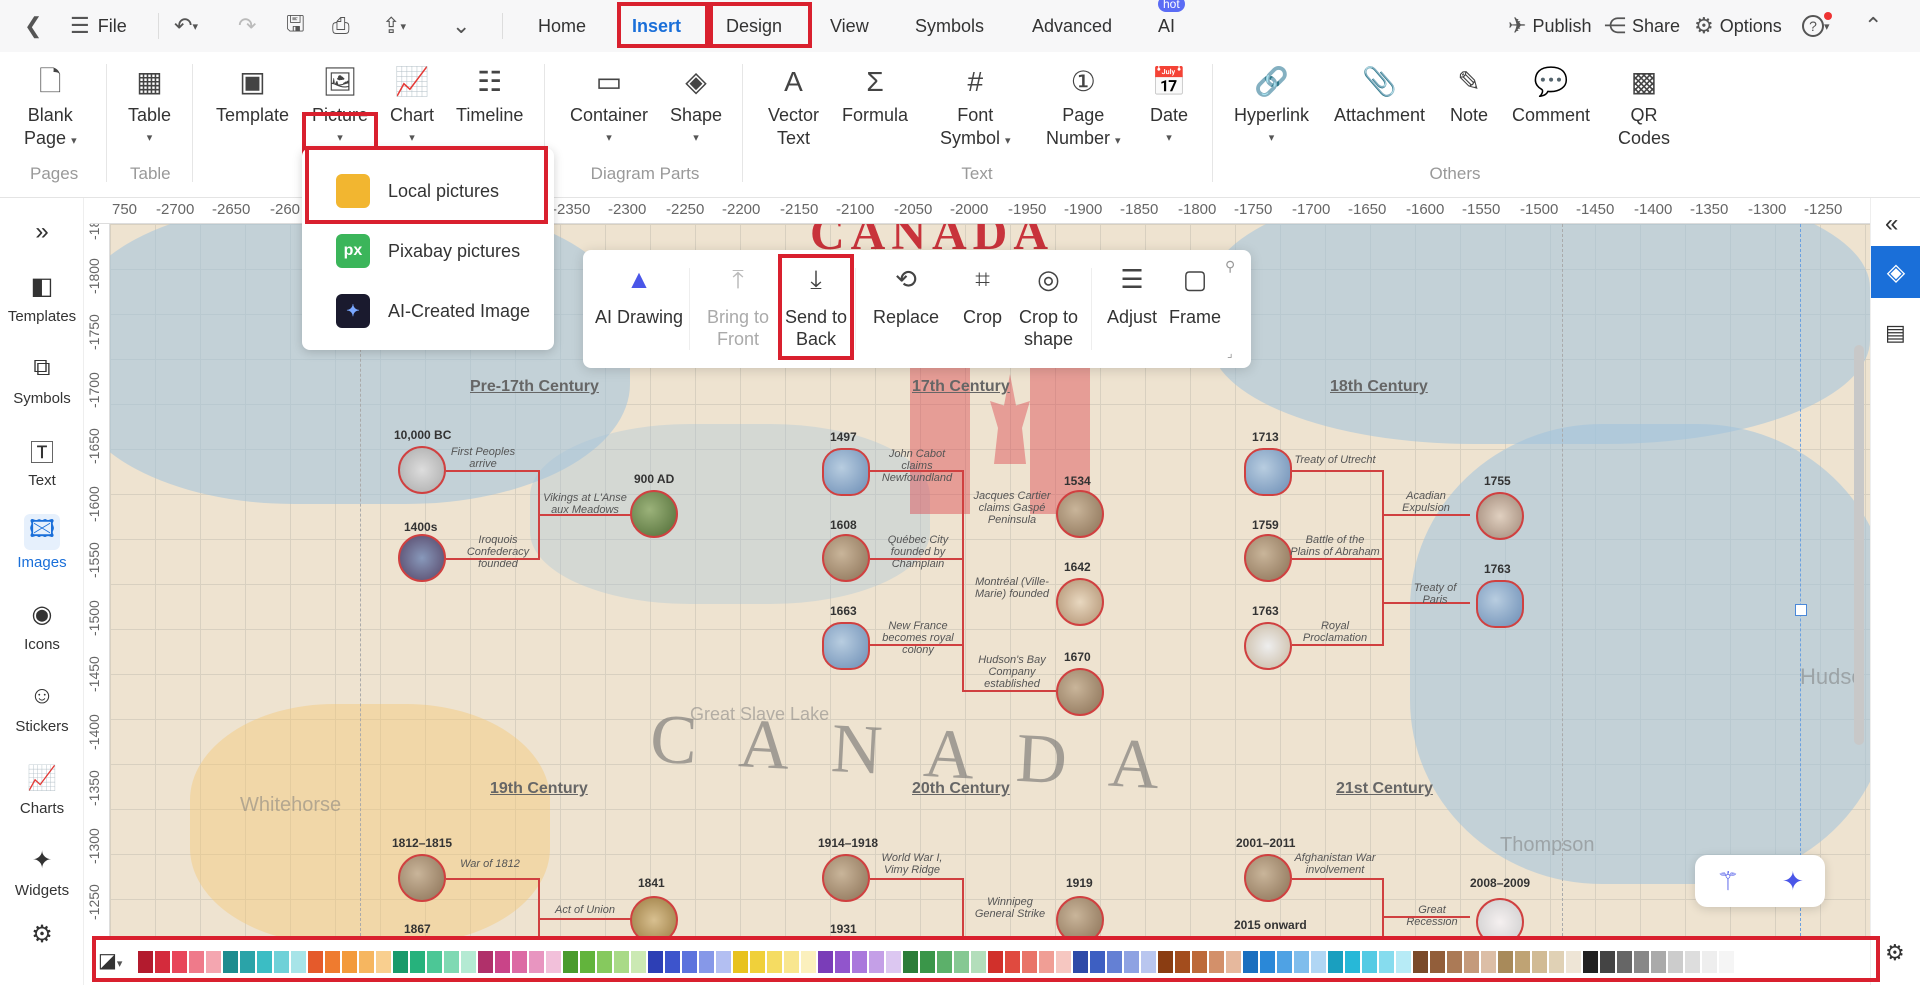 This screenshot has width=1920, height=985. Describe the element at coordinates (1230, 266) in the screenshot. I see `pin-icon: ⚲` at that location.